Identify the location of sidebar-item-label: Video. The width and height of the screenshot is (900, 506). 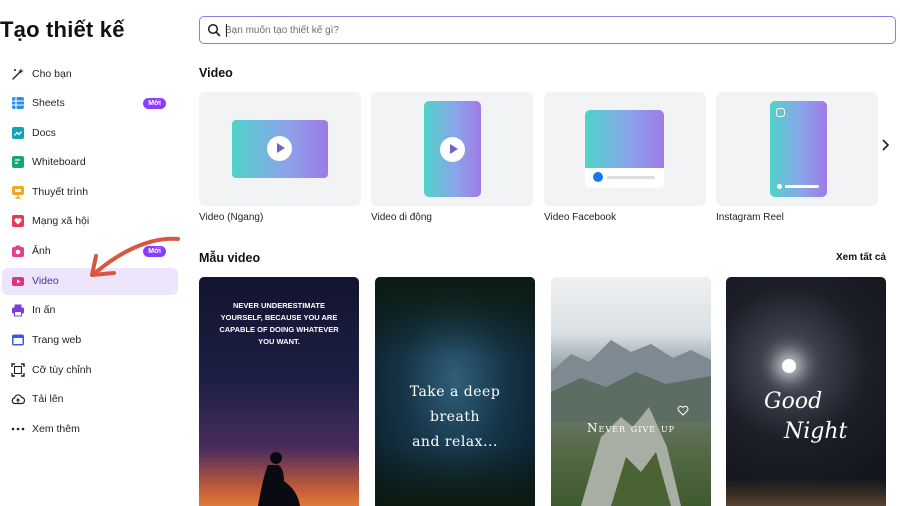
(45, 281).